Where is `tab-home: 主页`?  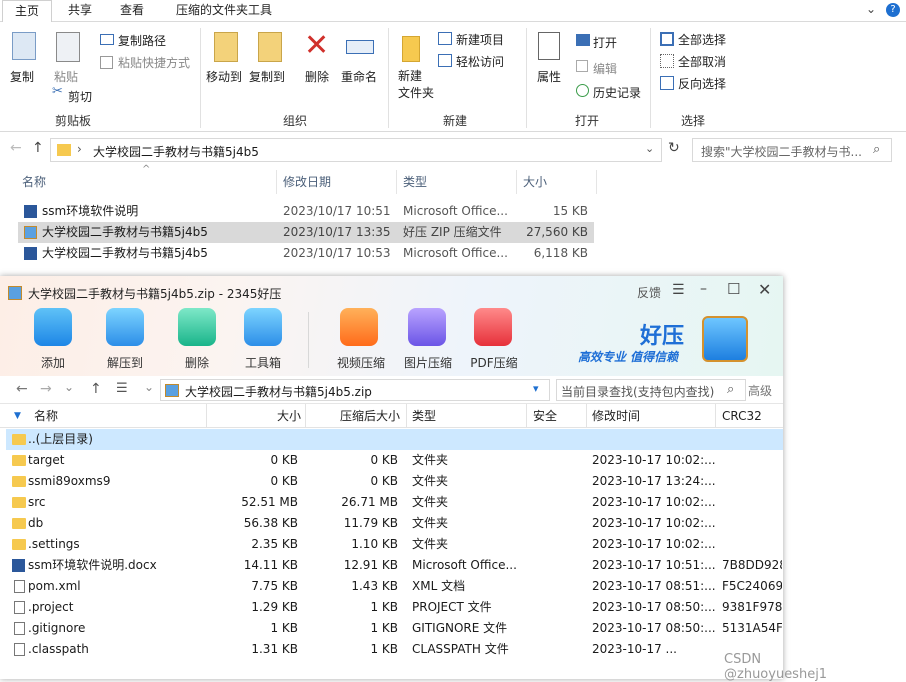
tab-home: 主页 is located at coordinates (27, 11).